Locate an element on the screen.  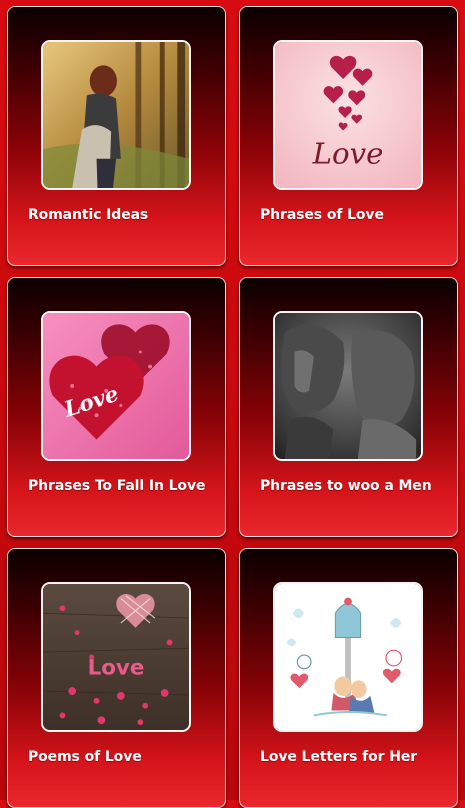
cartoon-couple-image is located at coordinates (348, 657).